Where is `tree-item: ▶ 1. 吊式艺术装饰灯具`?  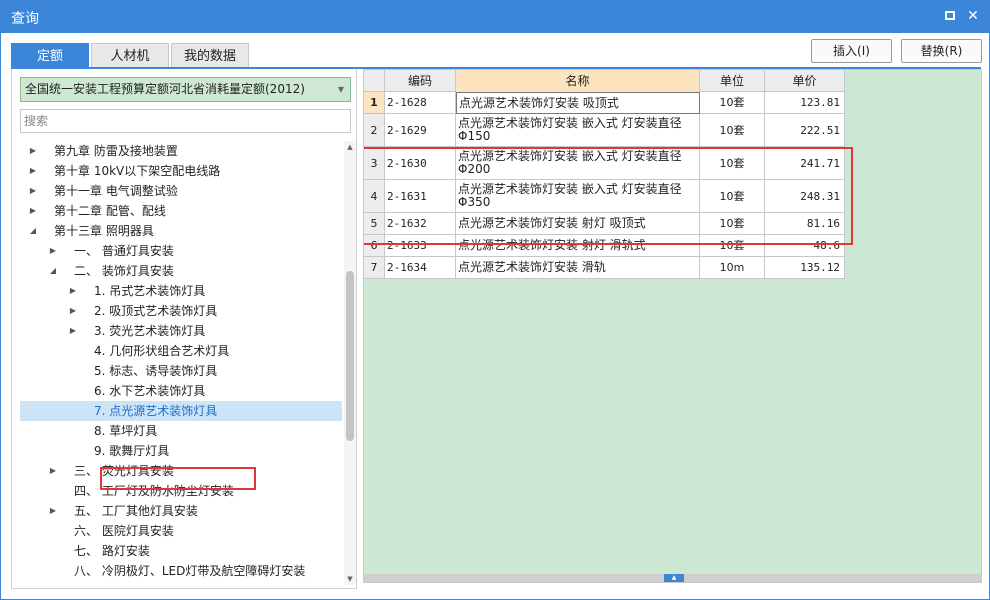 tree-item: ▶ 1. 吊式艺术装饰灯具 is located at coordinates (181, 291).